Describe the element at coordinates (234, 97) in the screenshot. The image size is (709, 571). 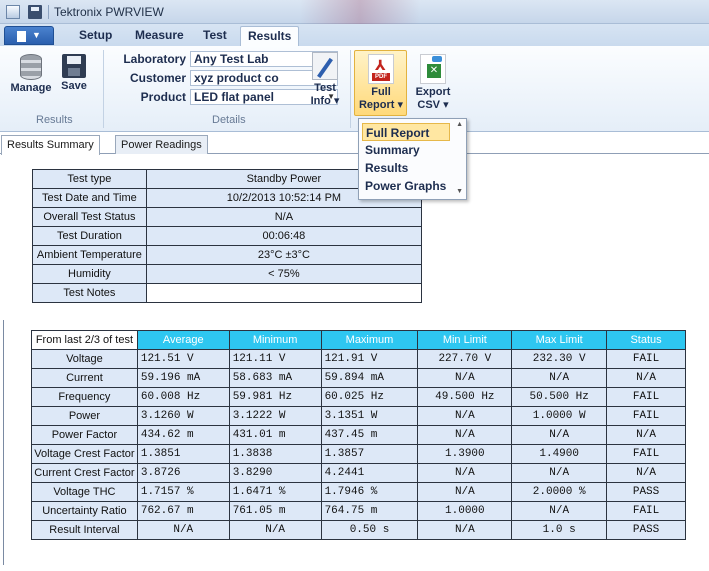
I see `product-value: LED flat panel` at that location.